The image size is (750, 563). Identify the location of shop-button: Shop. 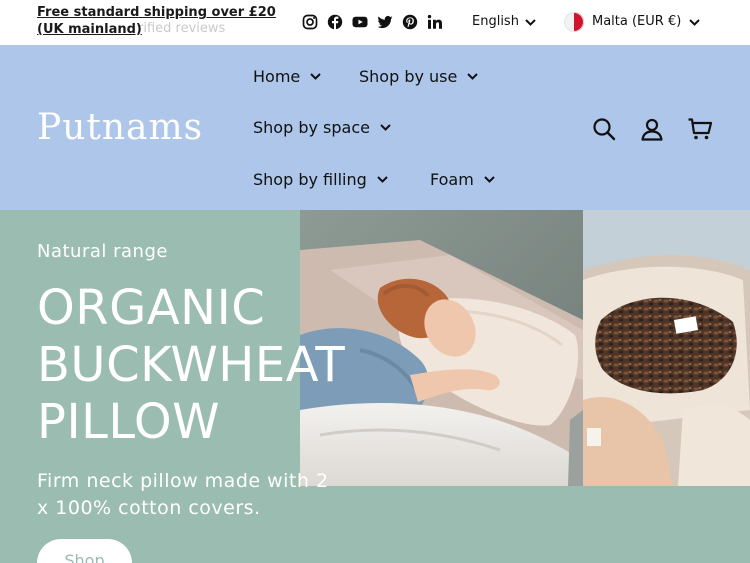
(84, 551).